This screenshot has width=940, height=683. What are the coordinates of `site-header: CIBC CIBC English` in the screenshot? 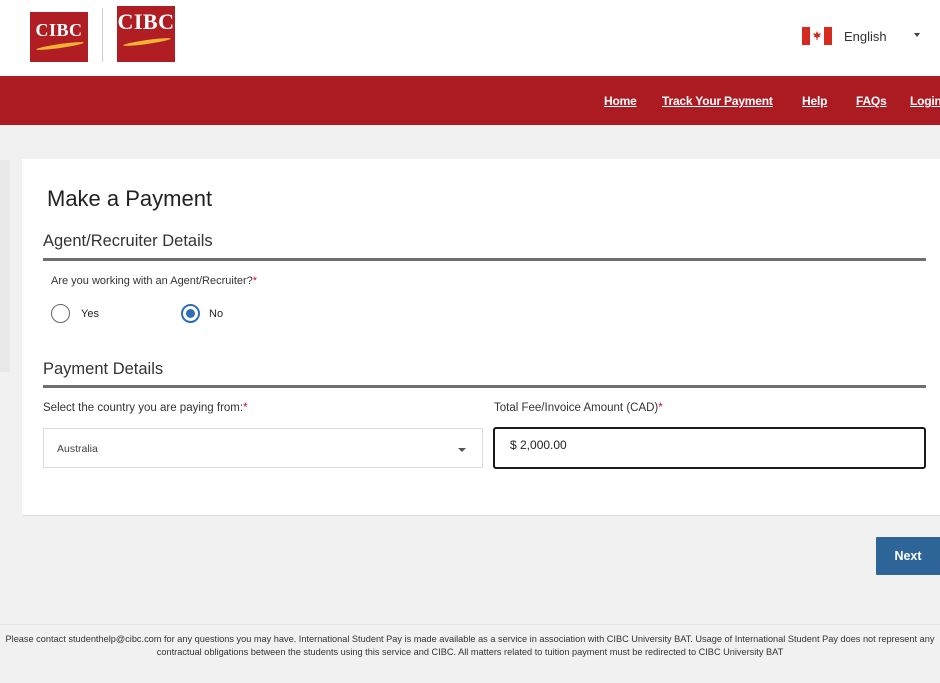 It's located at (470, 38).